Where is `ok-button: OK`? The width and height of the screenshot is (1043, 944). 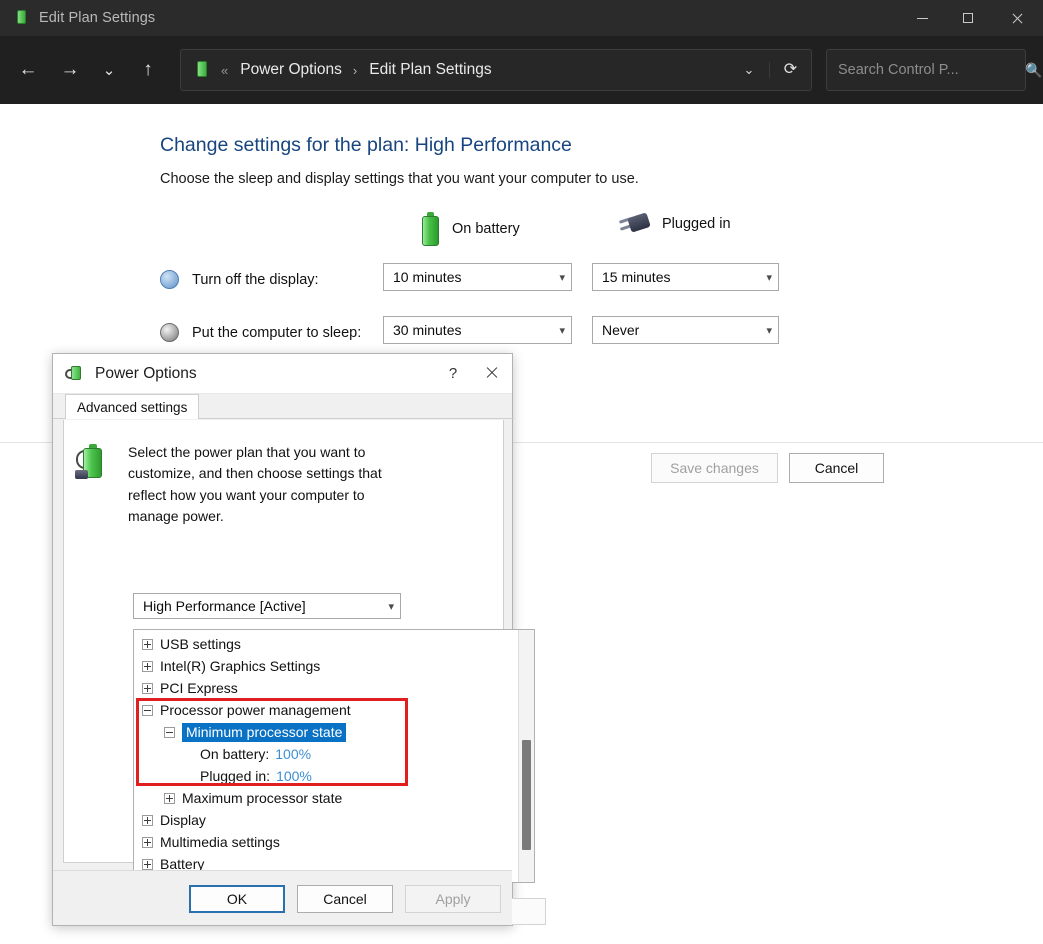
ok-button: OK is located at coordinates (237, 899).